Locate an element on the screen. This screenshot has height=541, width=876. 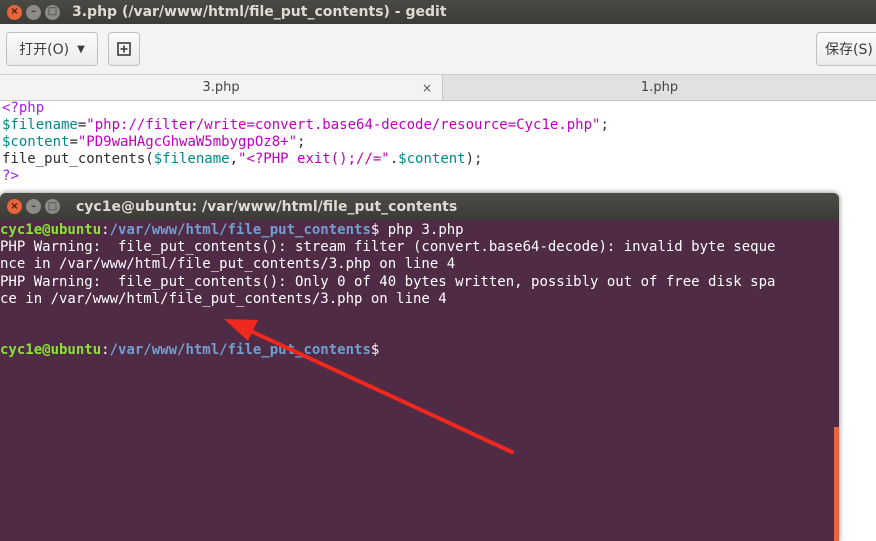
tab-1-php: 1.php is located at coordinates (659, 87).